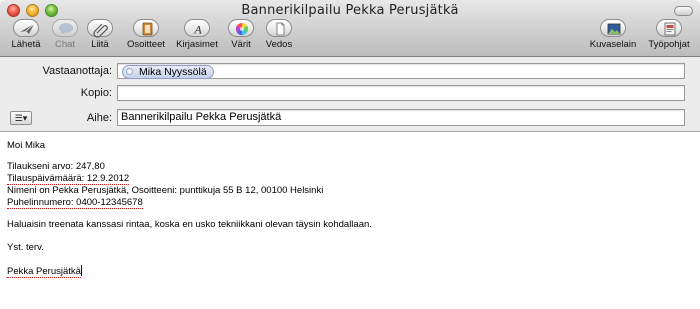 This screenshot has height=309, width=700. I want to click on body-order-date: Tilauspäivämäärä: 12.9.2012, so click(68, 179).